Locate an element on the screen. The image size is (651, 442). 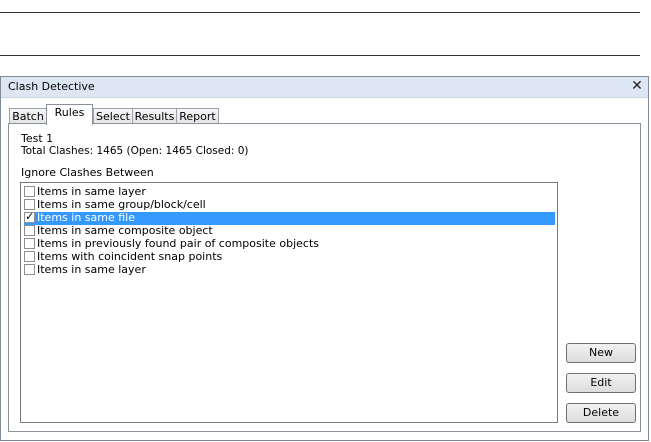
top-rule is located at coordinates (320, 12).